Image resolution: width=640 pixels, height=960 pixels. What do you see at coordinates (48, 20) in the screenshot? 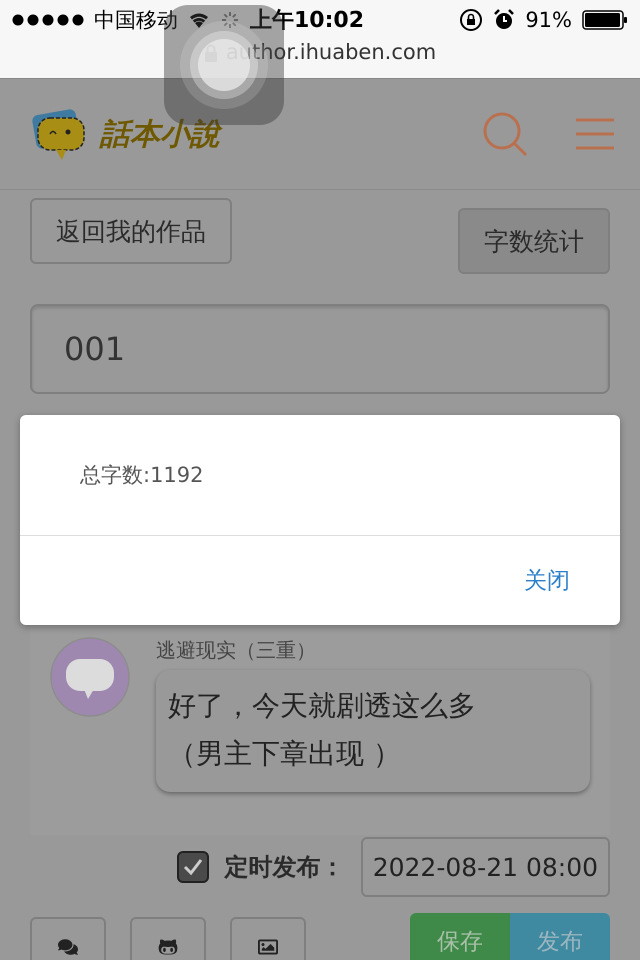
I see `signal-icon` at bounding box center [48, 20].